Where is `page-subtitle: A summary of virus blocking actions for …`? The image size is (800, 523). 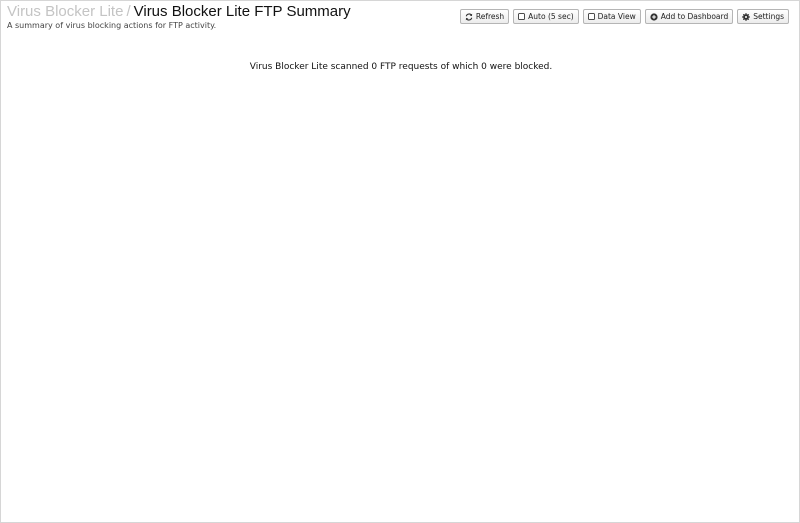 page-subtitle: A summary of virus blocking actions for … is located at coordinates (112, 25).